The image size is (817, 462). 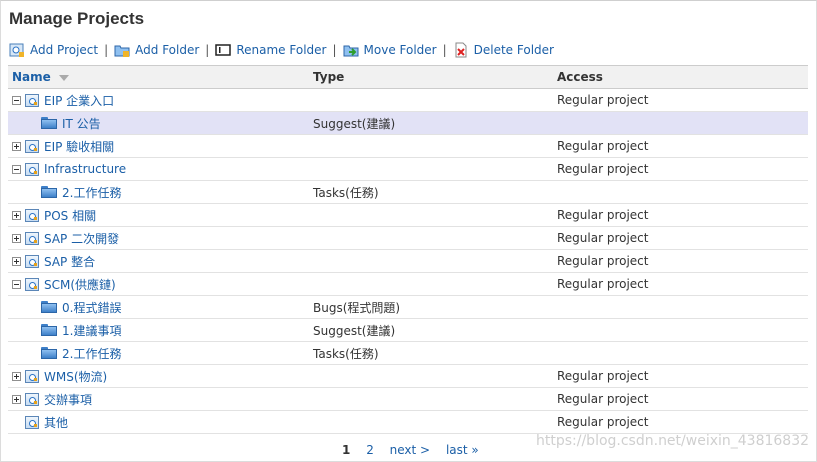 I want to click on add-folder-button: Add Folder, so click(x=156, y=50).